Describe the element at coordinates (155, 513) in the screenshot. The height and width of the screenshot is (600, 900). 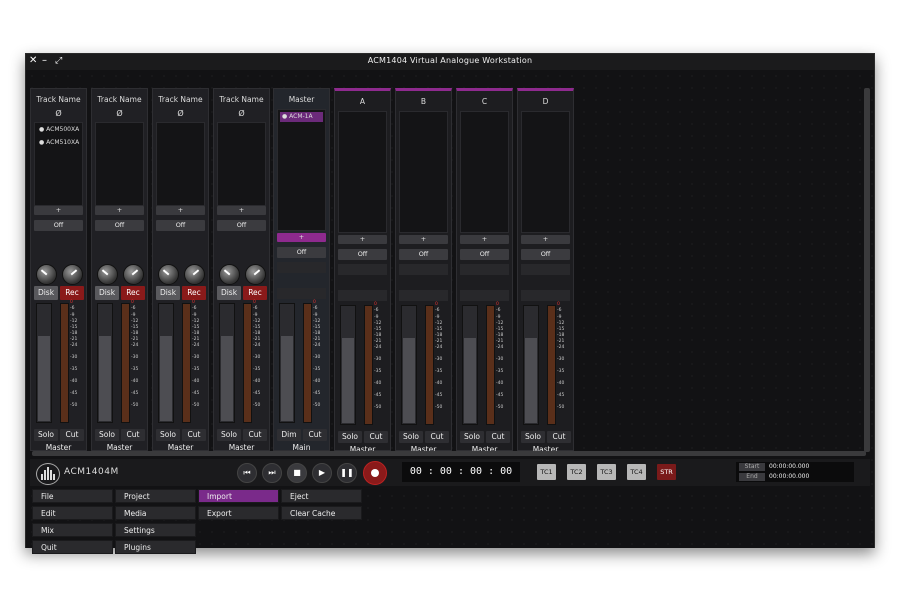
I see `menu-media: Media` at that location.